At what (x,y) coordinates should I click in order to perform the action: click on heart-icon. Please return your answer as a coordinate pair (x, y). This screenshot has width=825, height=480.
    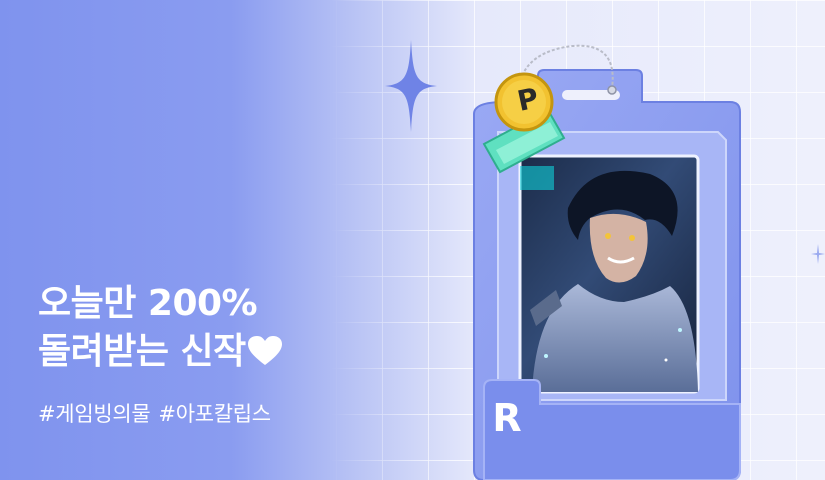
    Looking at the image, I should click on (264, 350).